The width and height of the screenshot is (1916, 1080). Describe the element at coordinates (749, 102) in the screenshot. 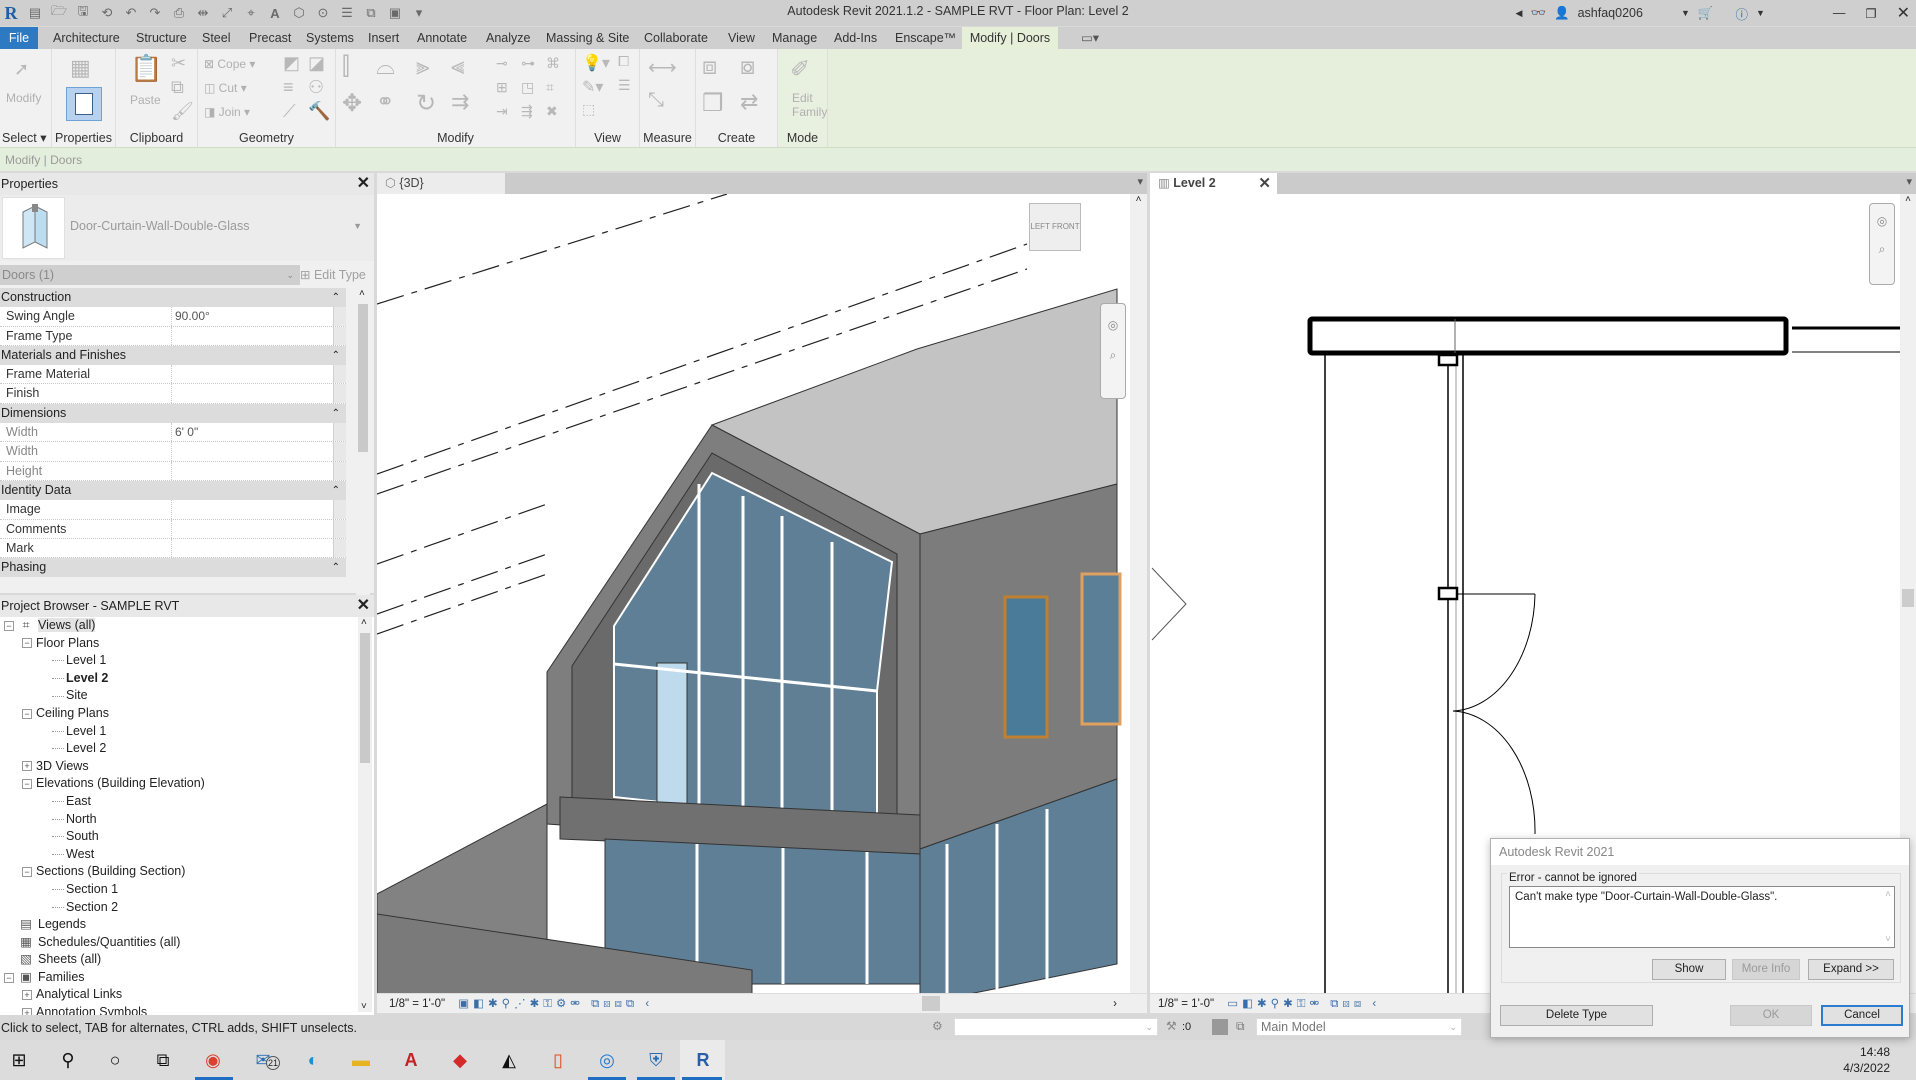

I see `create-similar-icon: ⇄` at that location.